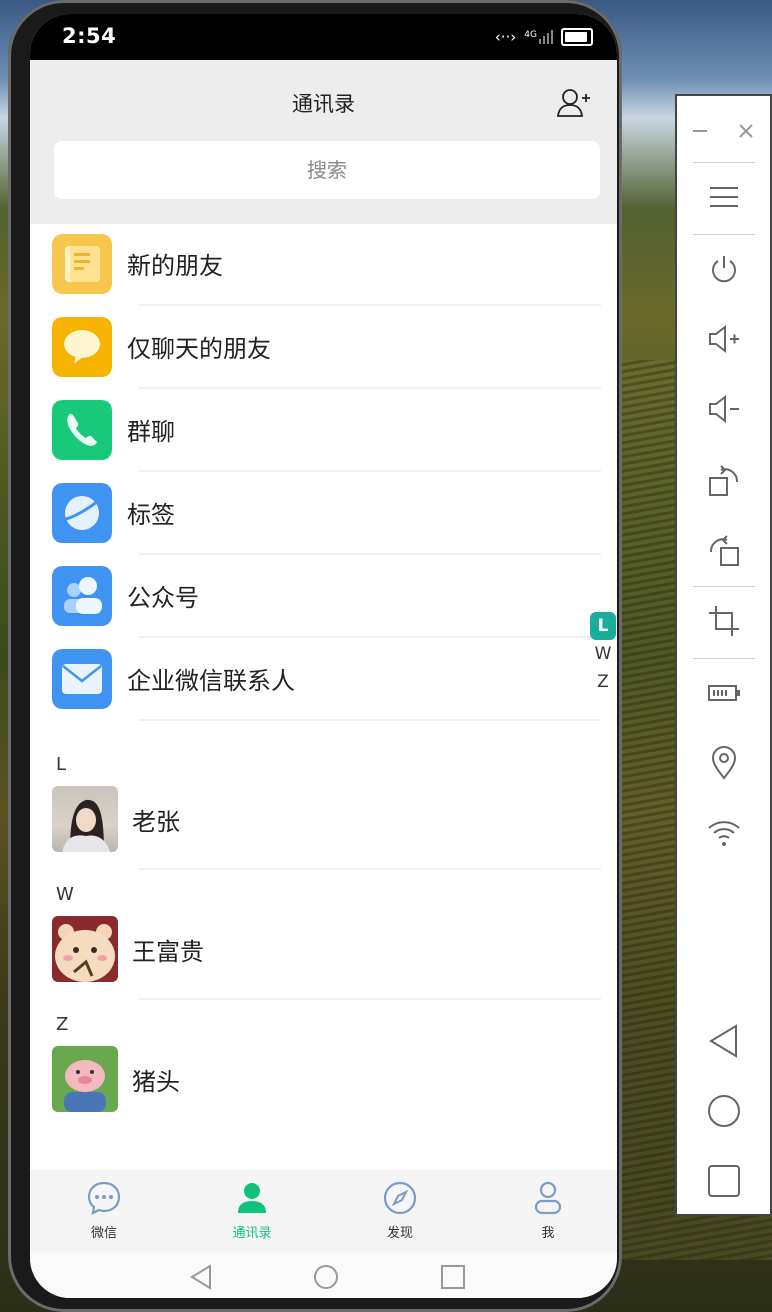 This screenshot has width=772, height=1312. I want to click on close-button, so click(746, 131).